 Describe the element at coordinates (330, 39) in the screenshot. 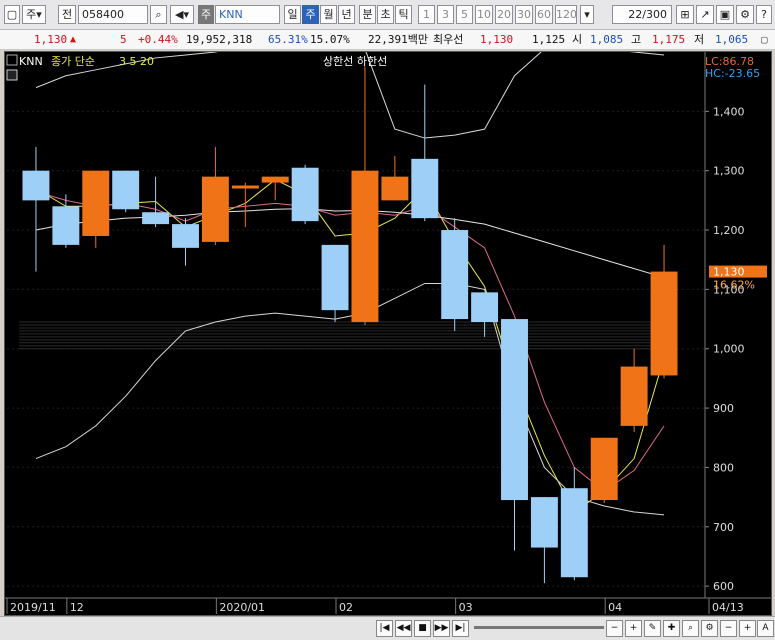

I see `quote-ratio2: 15.07%` at that location.